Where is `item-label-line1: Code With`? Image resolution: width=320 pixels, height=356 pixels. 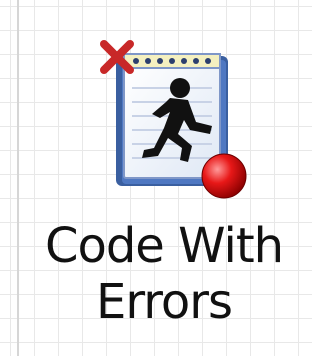 item-label-line1: Code With is located at coordinates (164, 246).